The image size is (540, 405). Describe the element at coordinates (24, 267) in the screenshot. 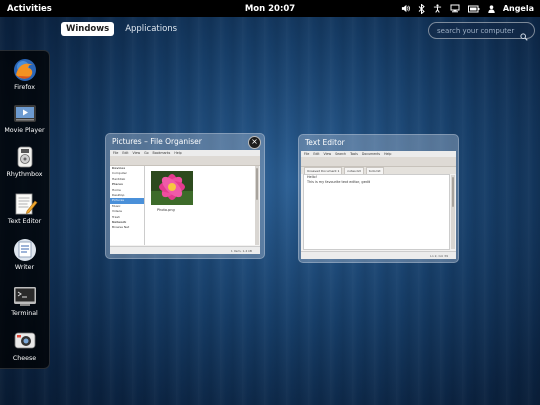

I see `dash-item-label: Writer` at that location.